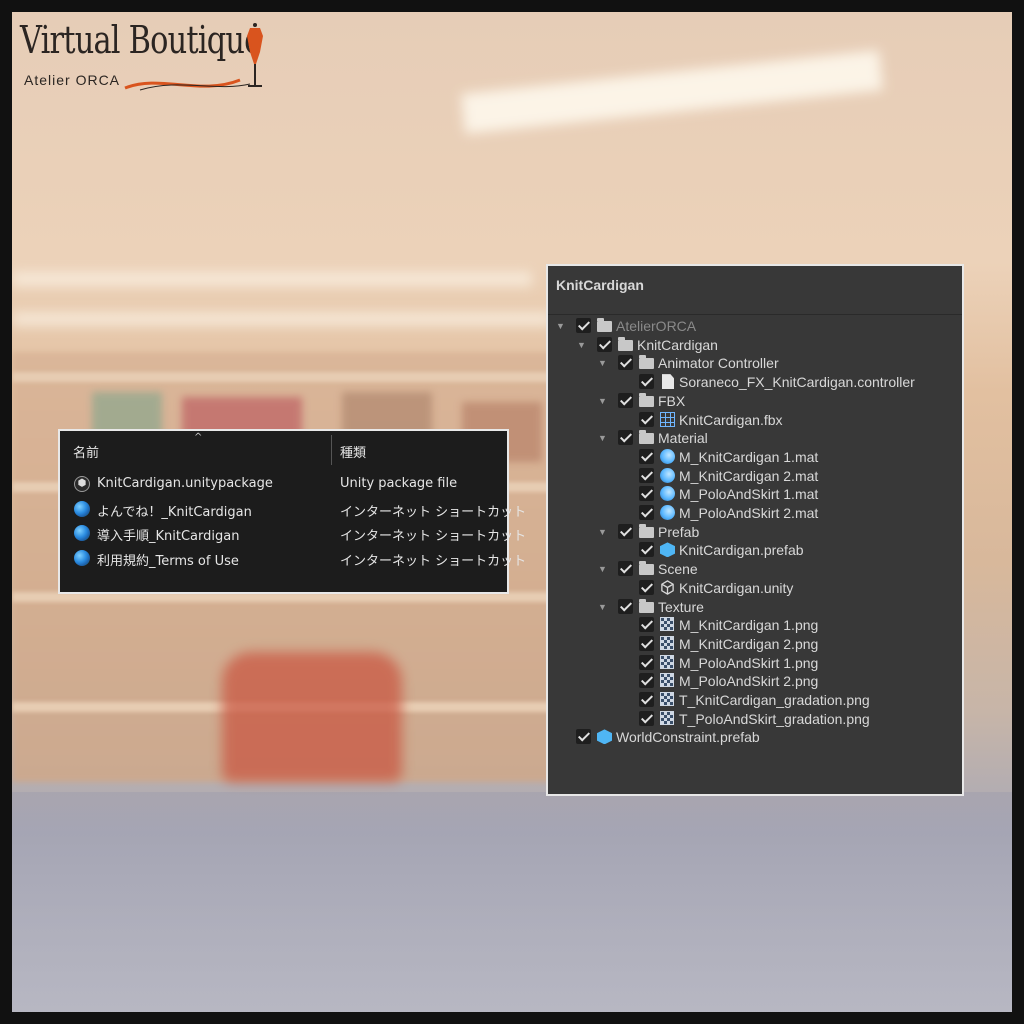  What do you see at coordinates (736, 587) in the screenshot?
I see `tree-item-label: KnitCardigan.unity` at bounding box center [736, 587].